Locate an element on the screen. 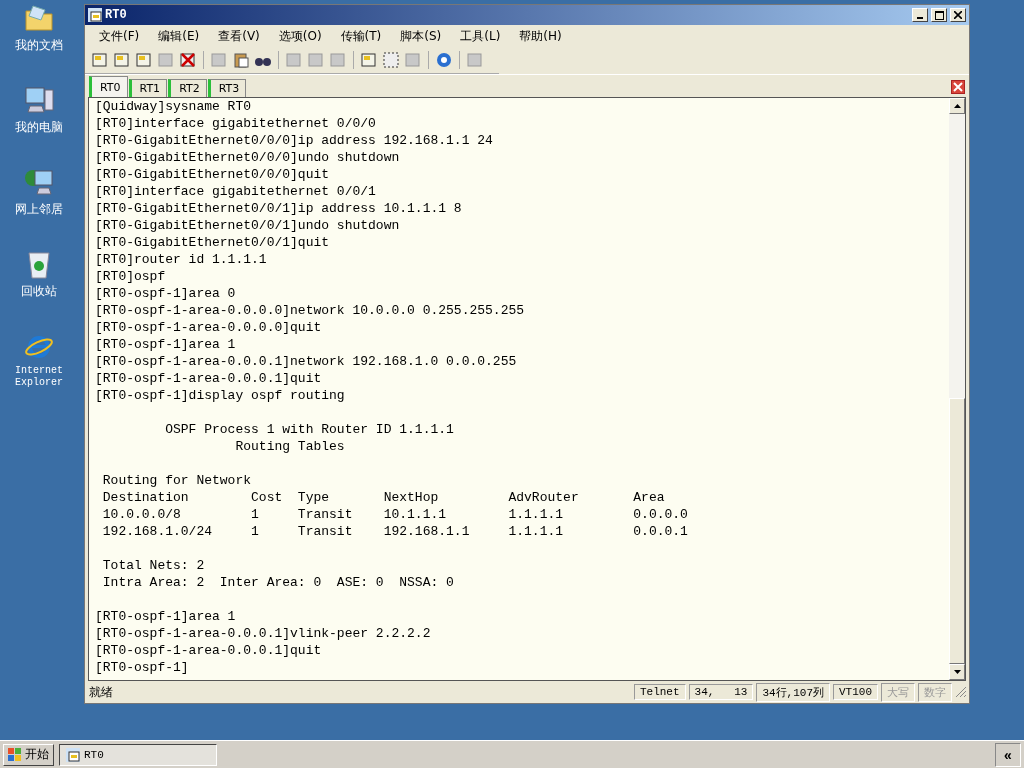 The width and height of the screenshot is (1024, 768). terminal-line: [RT0-GigabitEthernet0/0/1]ip address 10.1.1.1 8 is located at coordinates (279, 208).